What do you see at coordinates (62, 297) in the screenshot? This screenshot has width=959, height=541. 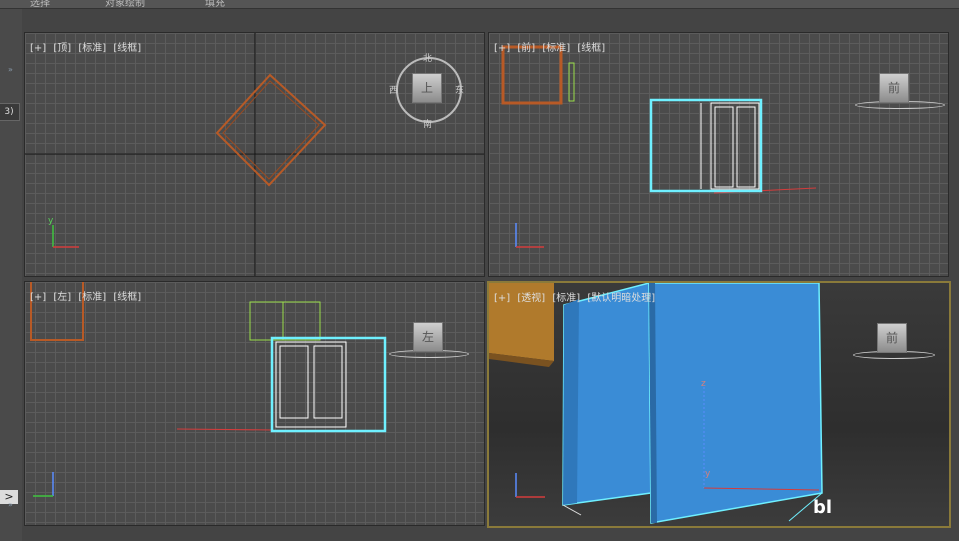 I see `viewport-view-button: [左]` at bounding box center [62, 297].